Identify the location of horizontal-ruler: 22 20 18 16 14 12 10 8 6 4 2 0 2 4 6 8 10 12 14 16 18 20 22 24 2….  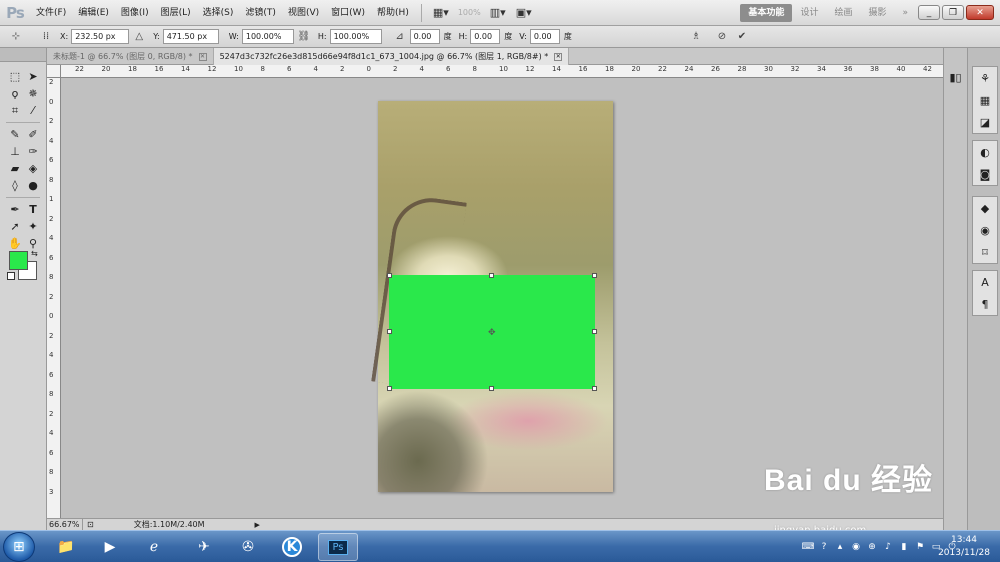
(502, 71).